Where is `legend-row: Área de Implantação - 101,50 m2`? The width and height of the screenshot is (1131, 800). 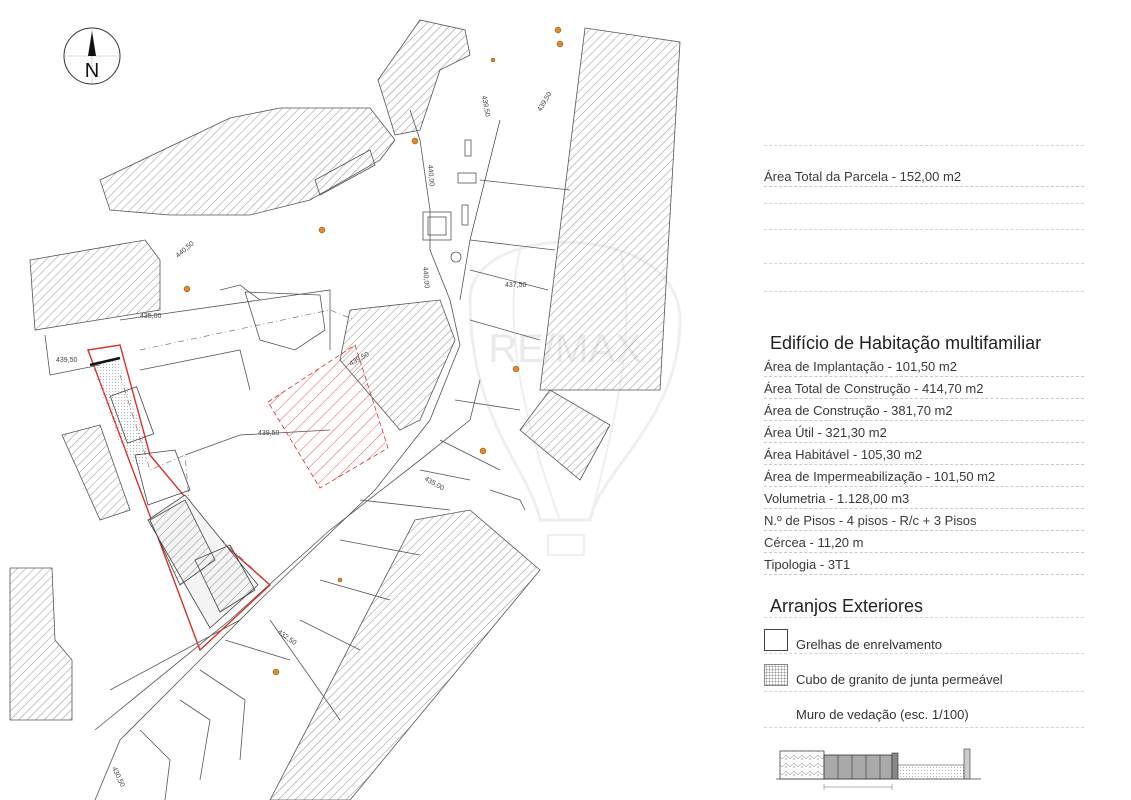
legend-row: Área de Implantação - 101,50 m2 is located at coordinates (924, 367).